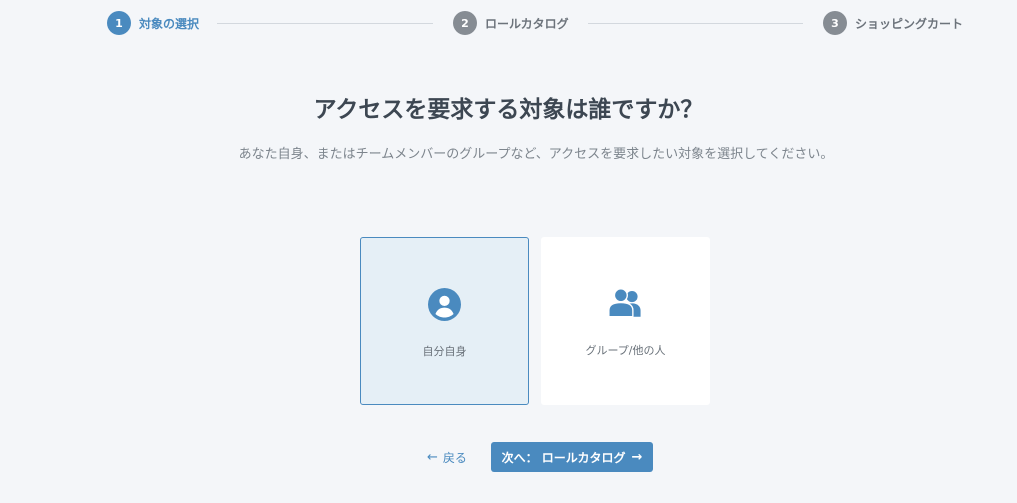  What do you see at coordinates (563, 457) in the screenshot?
I see `next-button-label: 次へ： ロールカタログ` at bounding box center [563, 457].